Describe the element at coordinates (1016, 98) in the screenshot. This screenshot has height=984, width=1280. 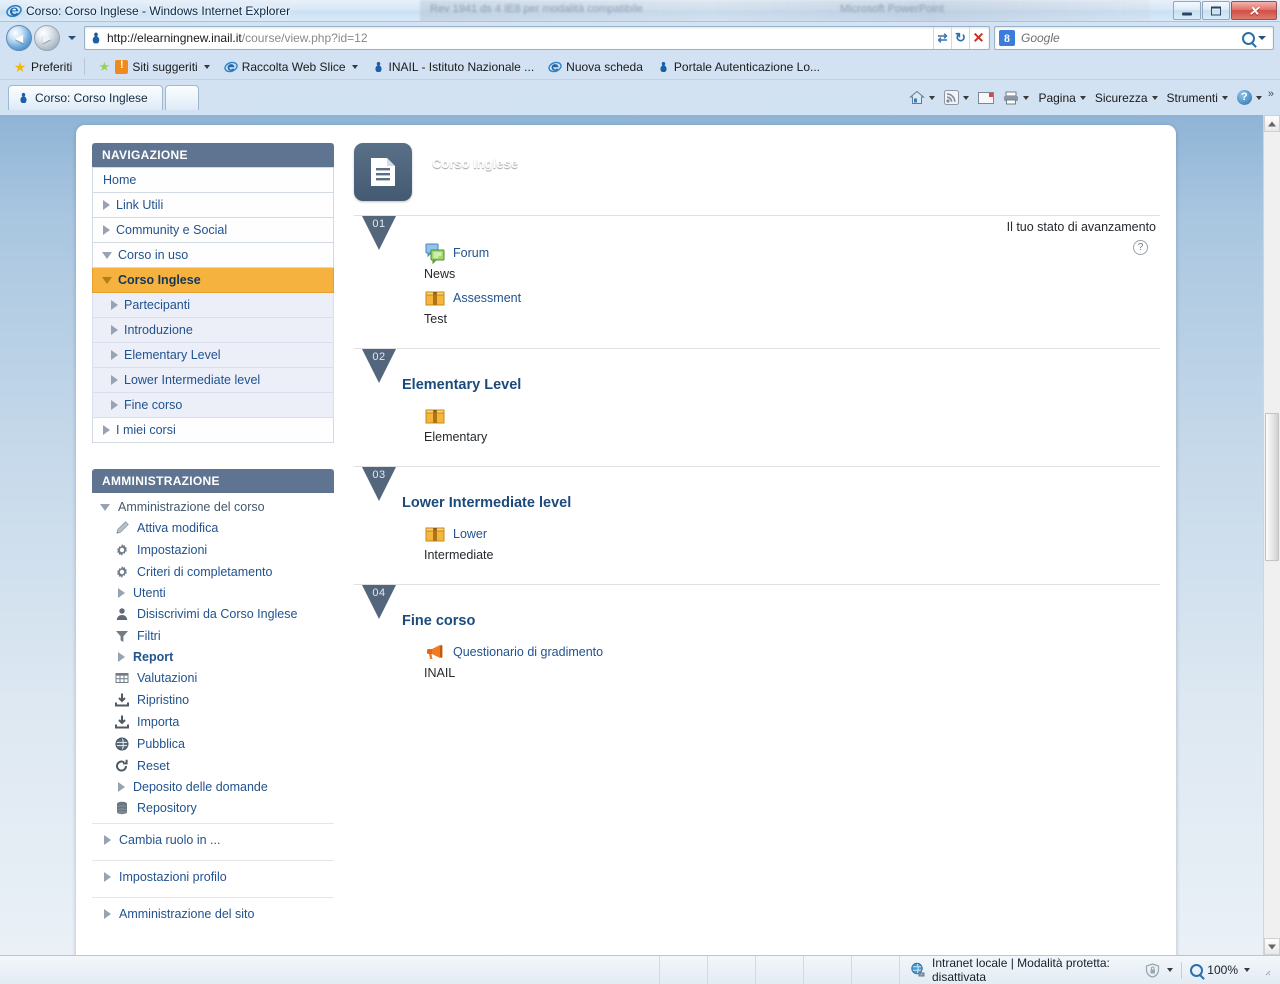
I see `print-button` at that location.